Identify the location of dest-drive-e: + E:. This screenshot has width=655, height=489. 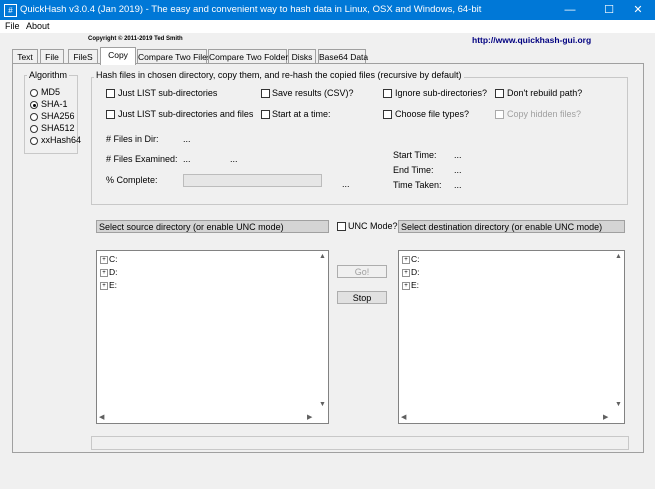
(410, 285).